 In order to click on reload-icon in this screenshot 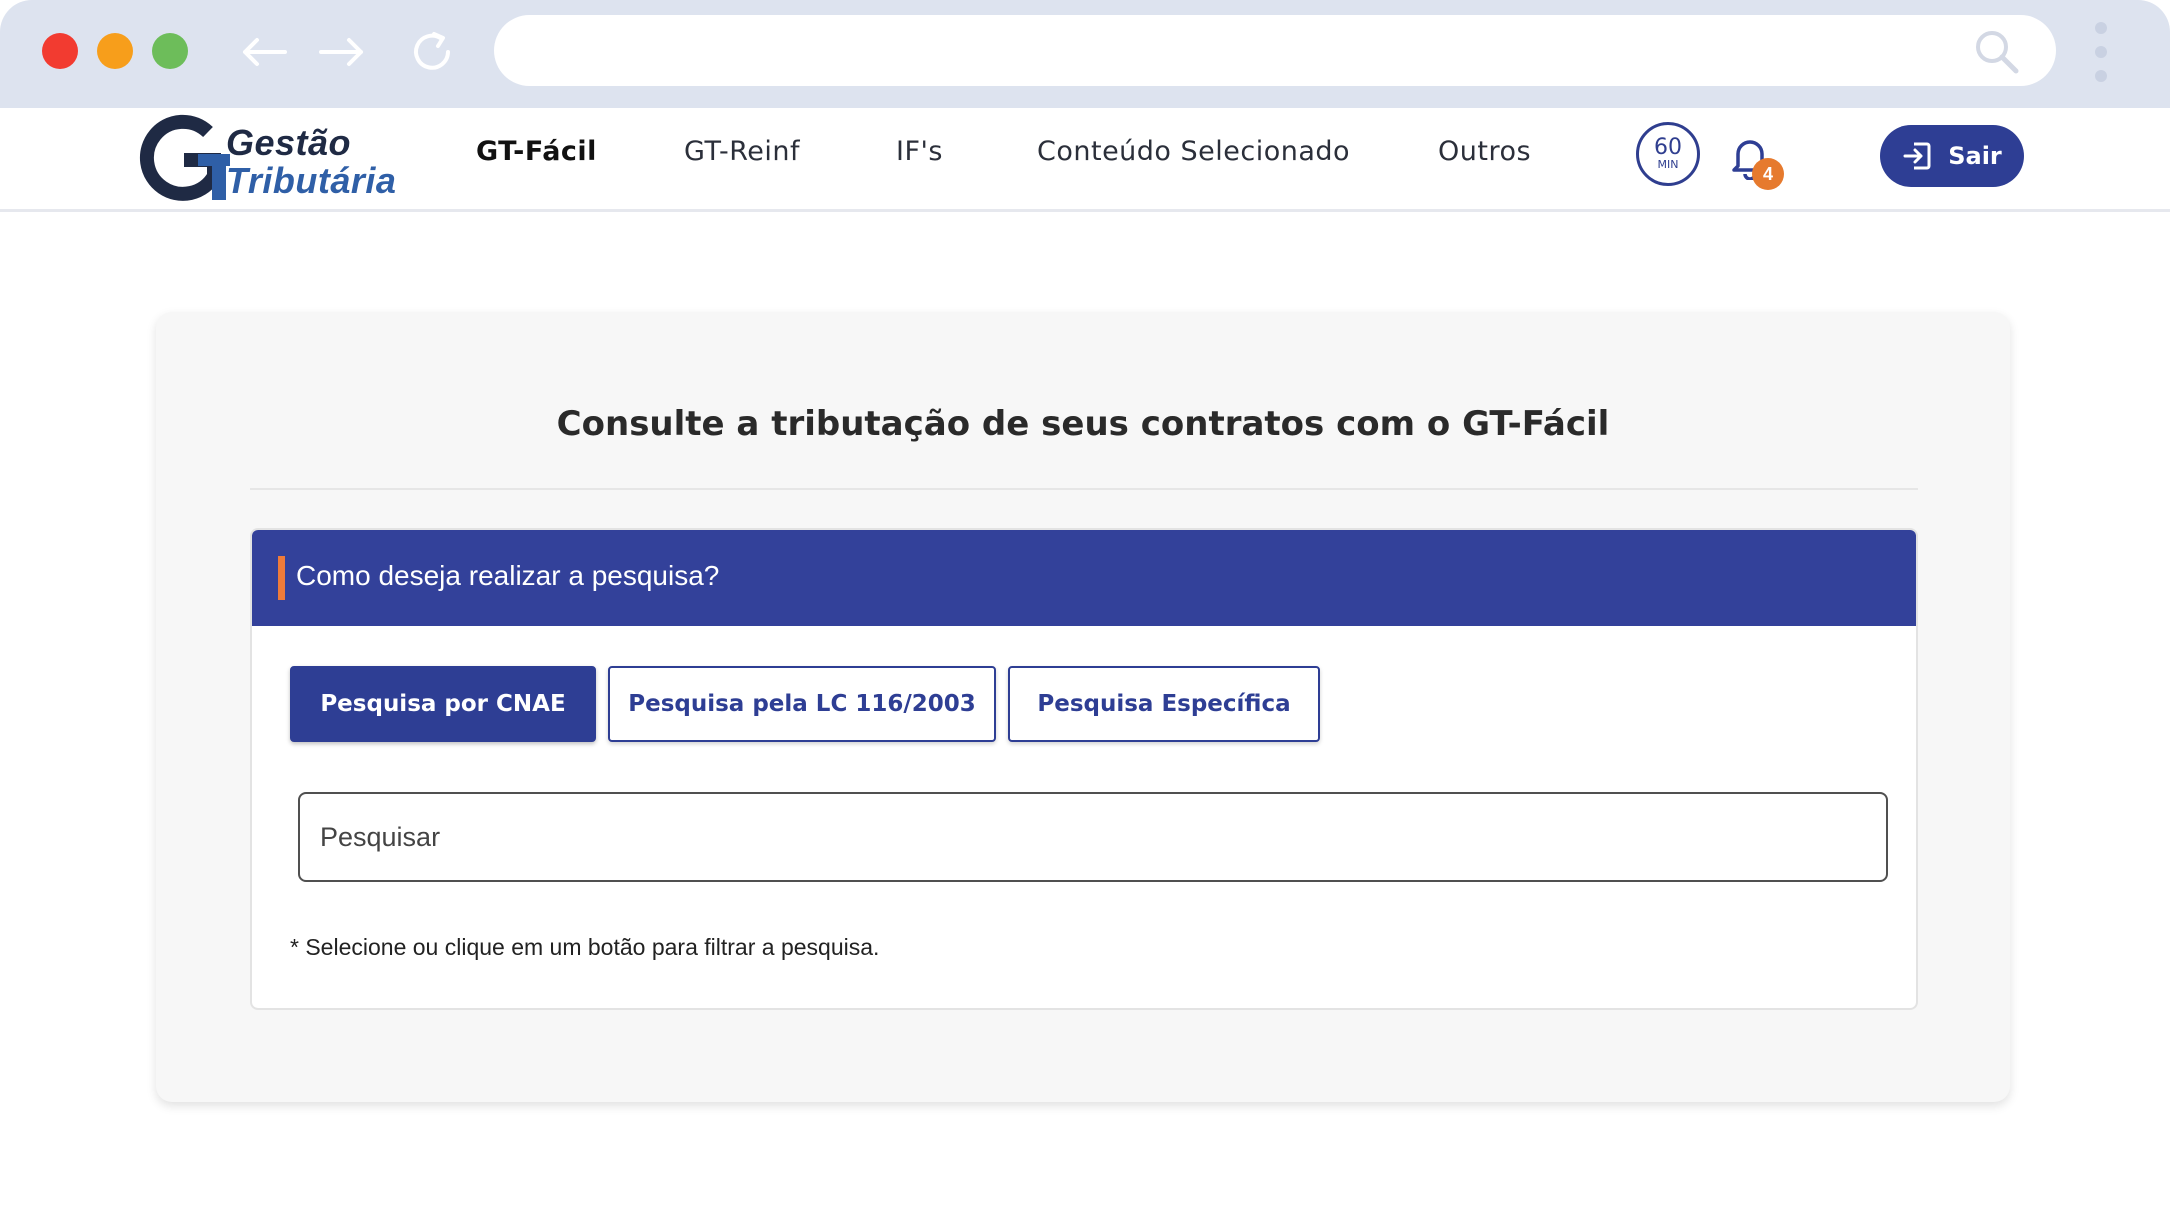, I will do `click(432, 51)`.